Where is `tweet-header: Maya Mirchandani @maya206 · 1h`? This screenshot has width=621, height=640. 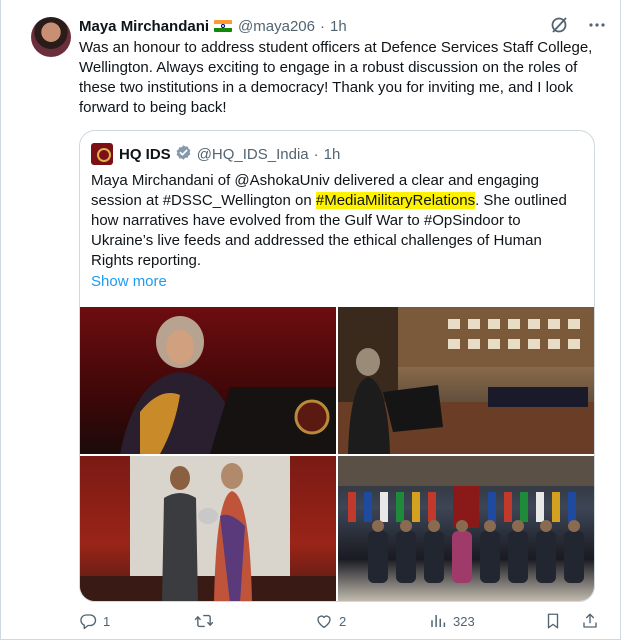
tweet-header: Maya Mirchandani @maya206 · 1h is located at coordinates (213, 26).